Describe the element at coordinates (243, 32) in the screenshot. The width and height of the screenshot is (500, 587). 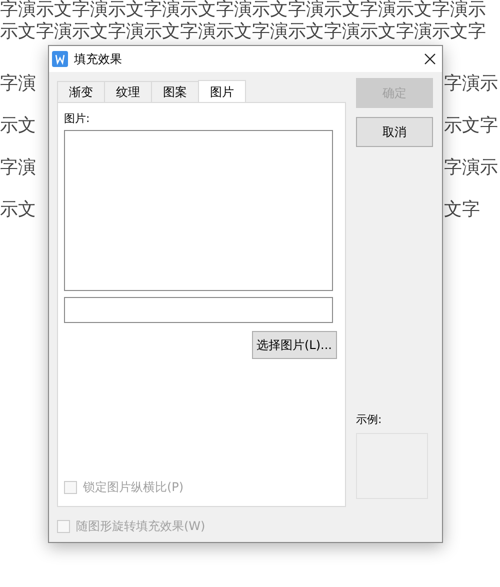
I see `document-text: 示文字演示文字演示文字演示文字演示文字演示文字演示文字` at that location.